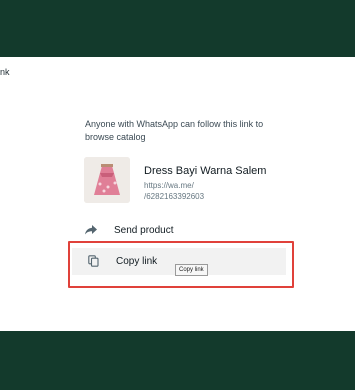  Describe the element at coordinates (5, 72) in the screenshot. I see `cropped-title-text: nk` at that location.